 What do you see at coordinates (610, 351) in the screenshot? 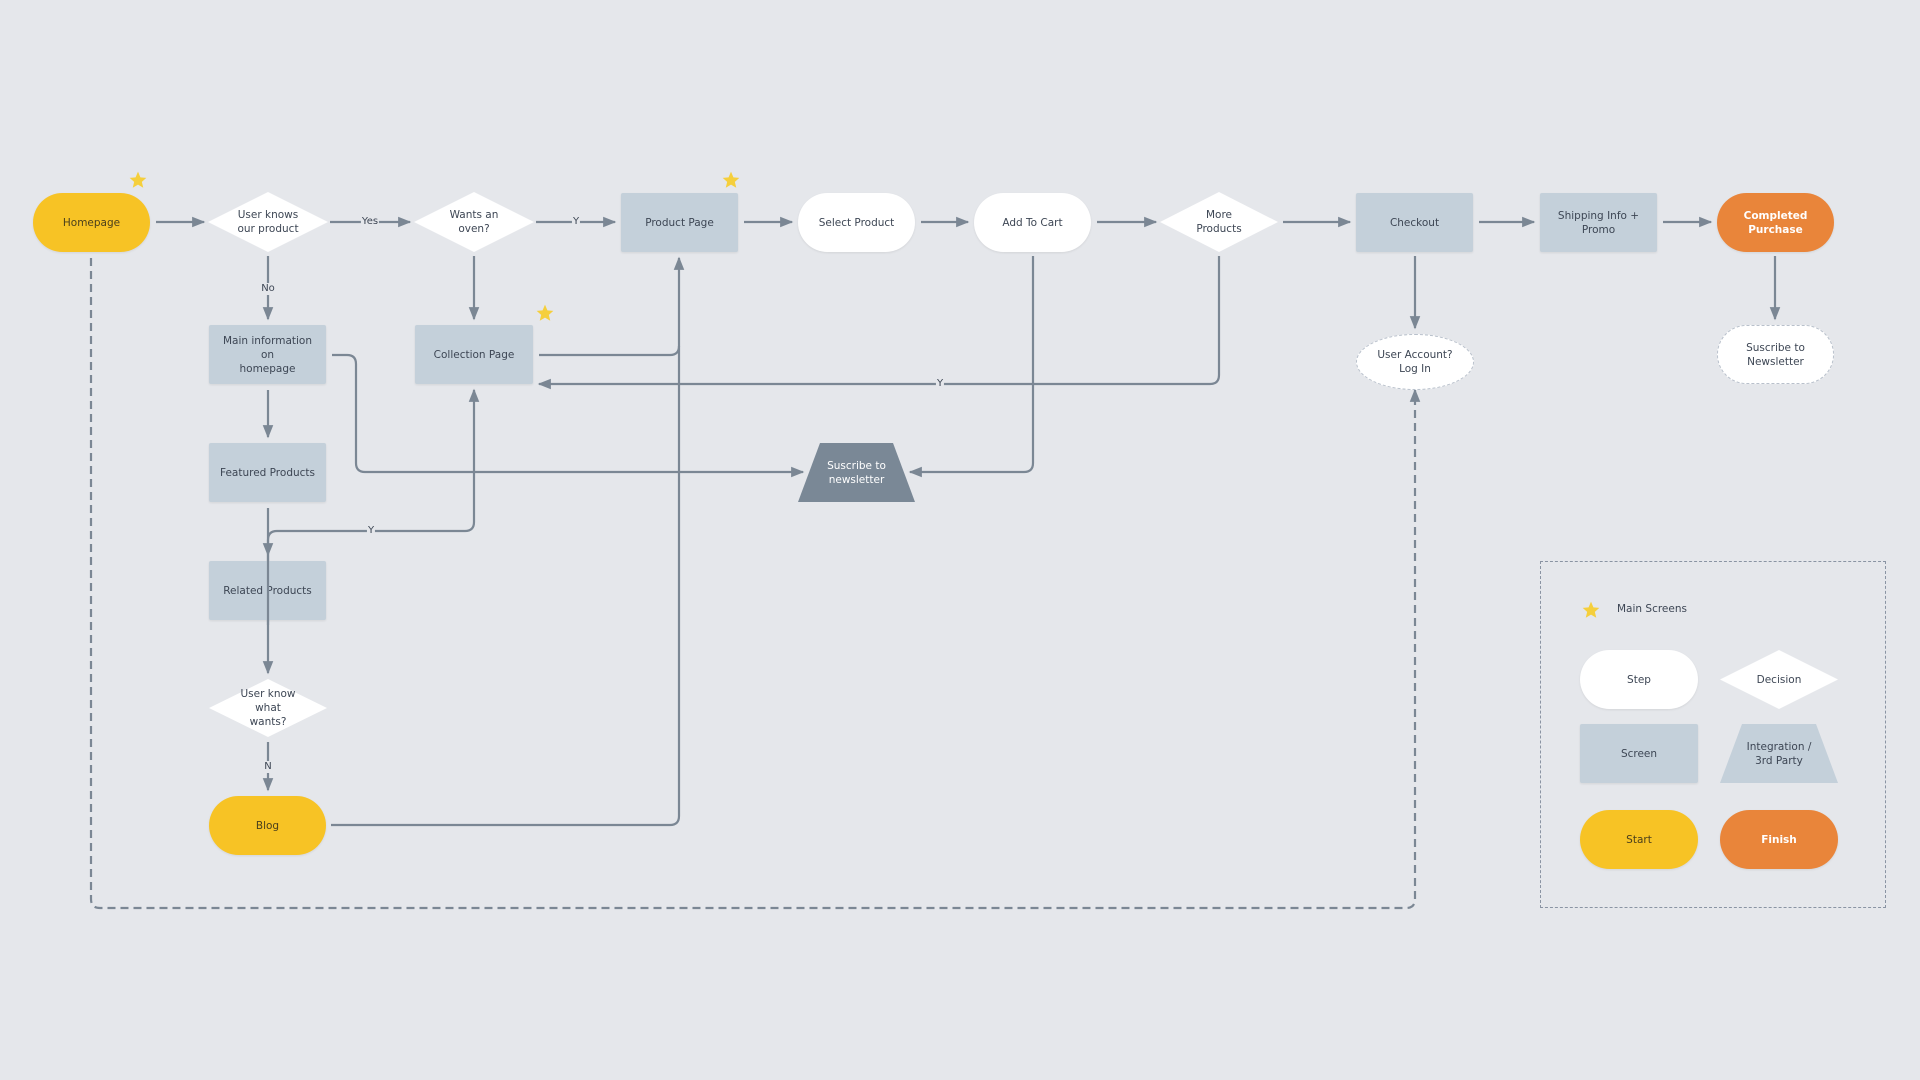
I see `edge-collection-to-product` at bounding box center [610, 351].